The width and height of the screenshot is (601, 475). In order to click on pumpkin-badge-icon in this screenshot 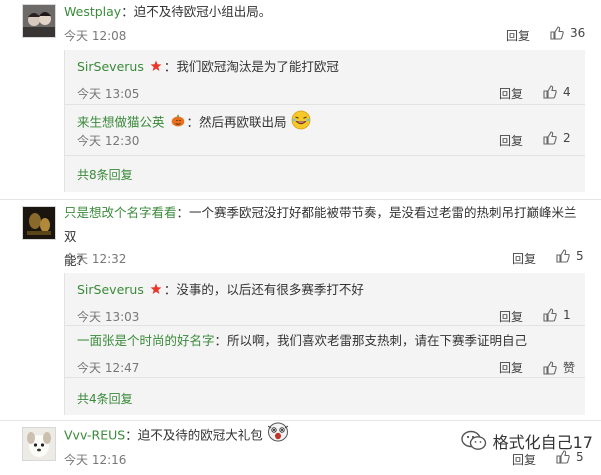, I will do `click(178, 123)`.